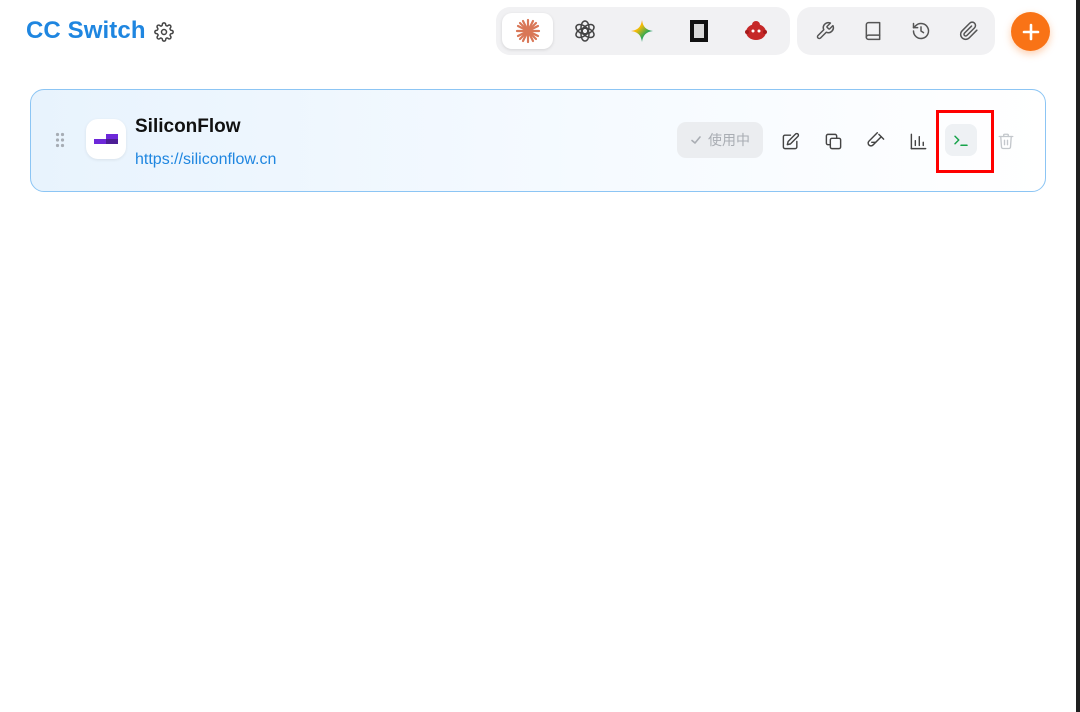 The width and height of the screenshot is (1080, 712). Describe the element at coordinates (188, 126) in the screenshot. I see `provider-name: SiliconFlow` at that location.